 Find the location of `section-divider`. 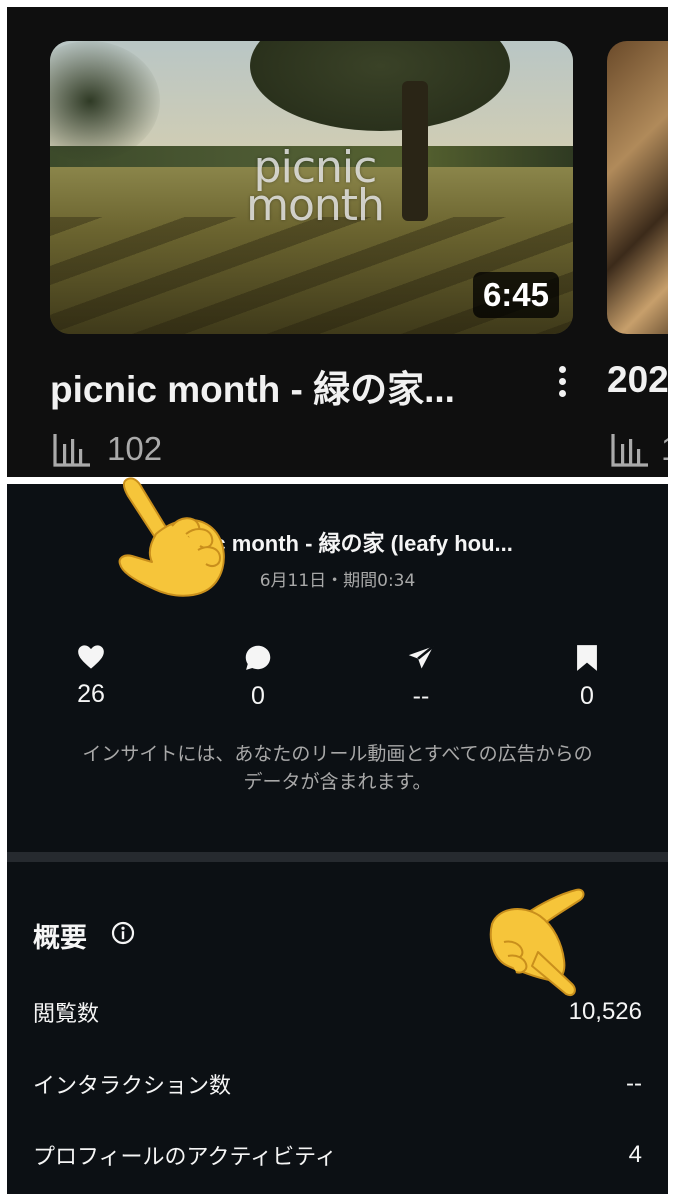

section-divider is located at coordinates (337, 857).